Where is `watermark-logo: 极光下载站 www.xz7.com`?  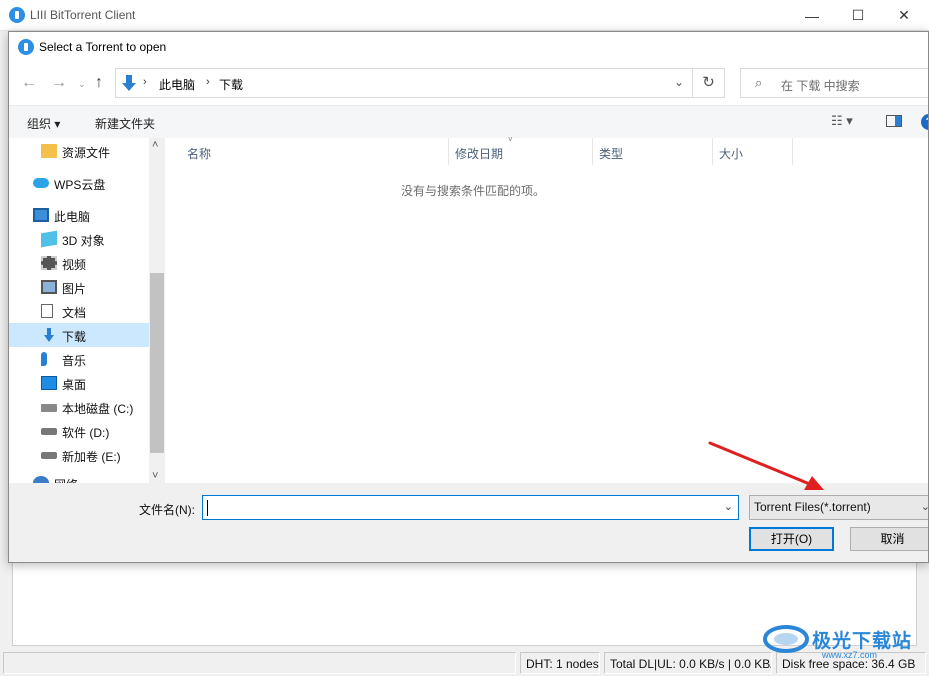
watermark-logo: 极光下载站 www.xz7.com is located at coordinates (842, 640).